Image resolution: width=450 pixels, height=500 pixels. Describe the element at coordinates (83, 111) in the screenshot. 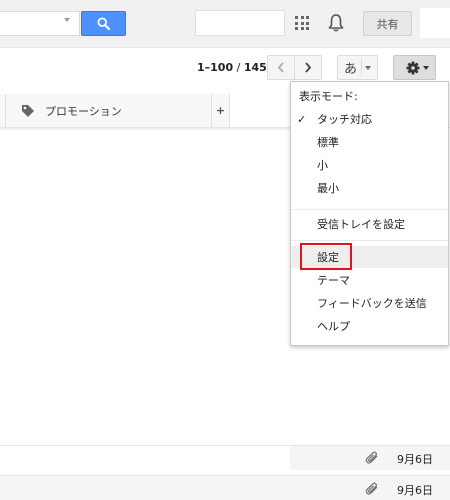

I see `tab-promotions-label: プロモーション` at that location.